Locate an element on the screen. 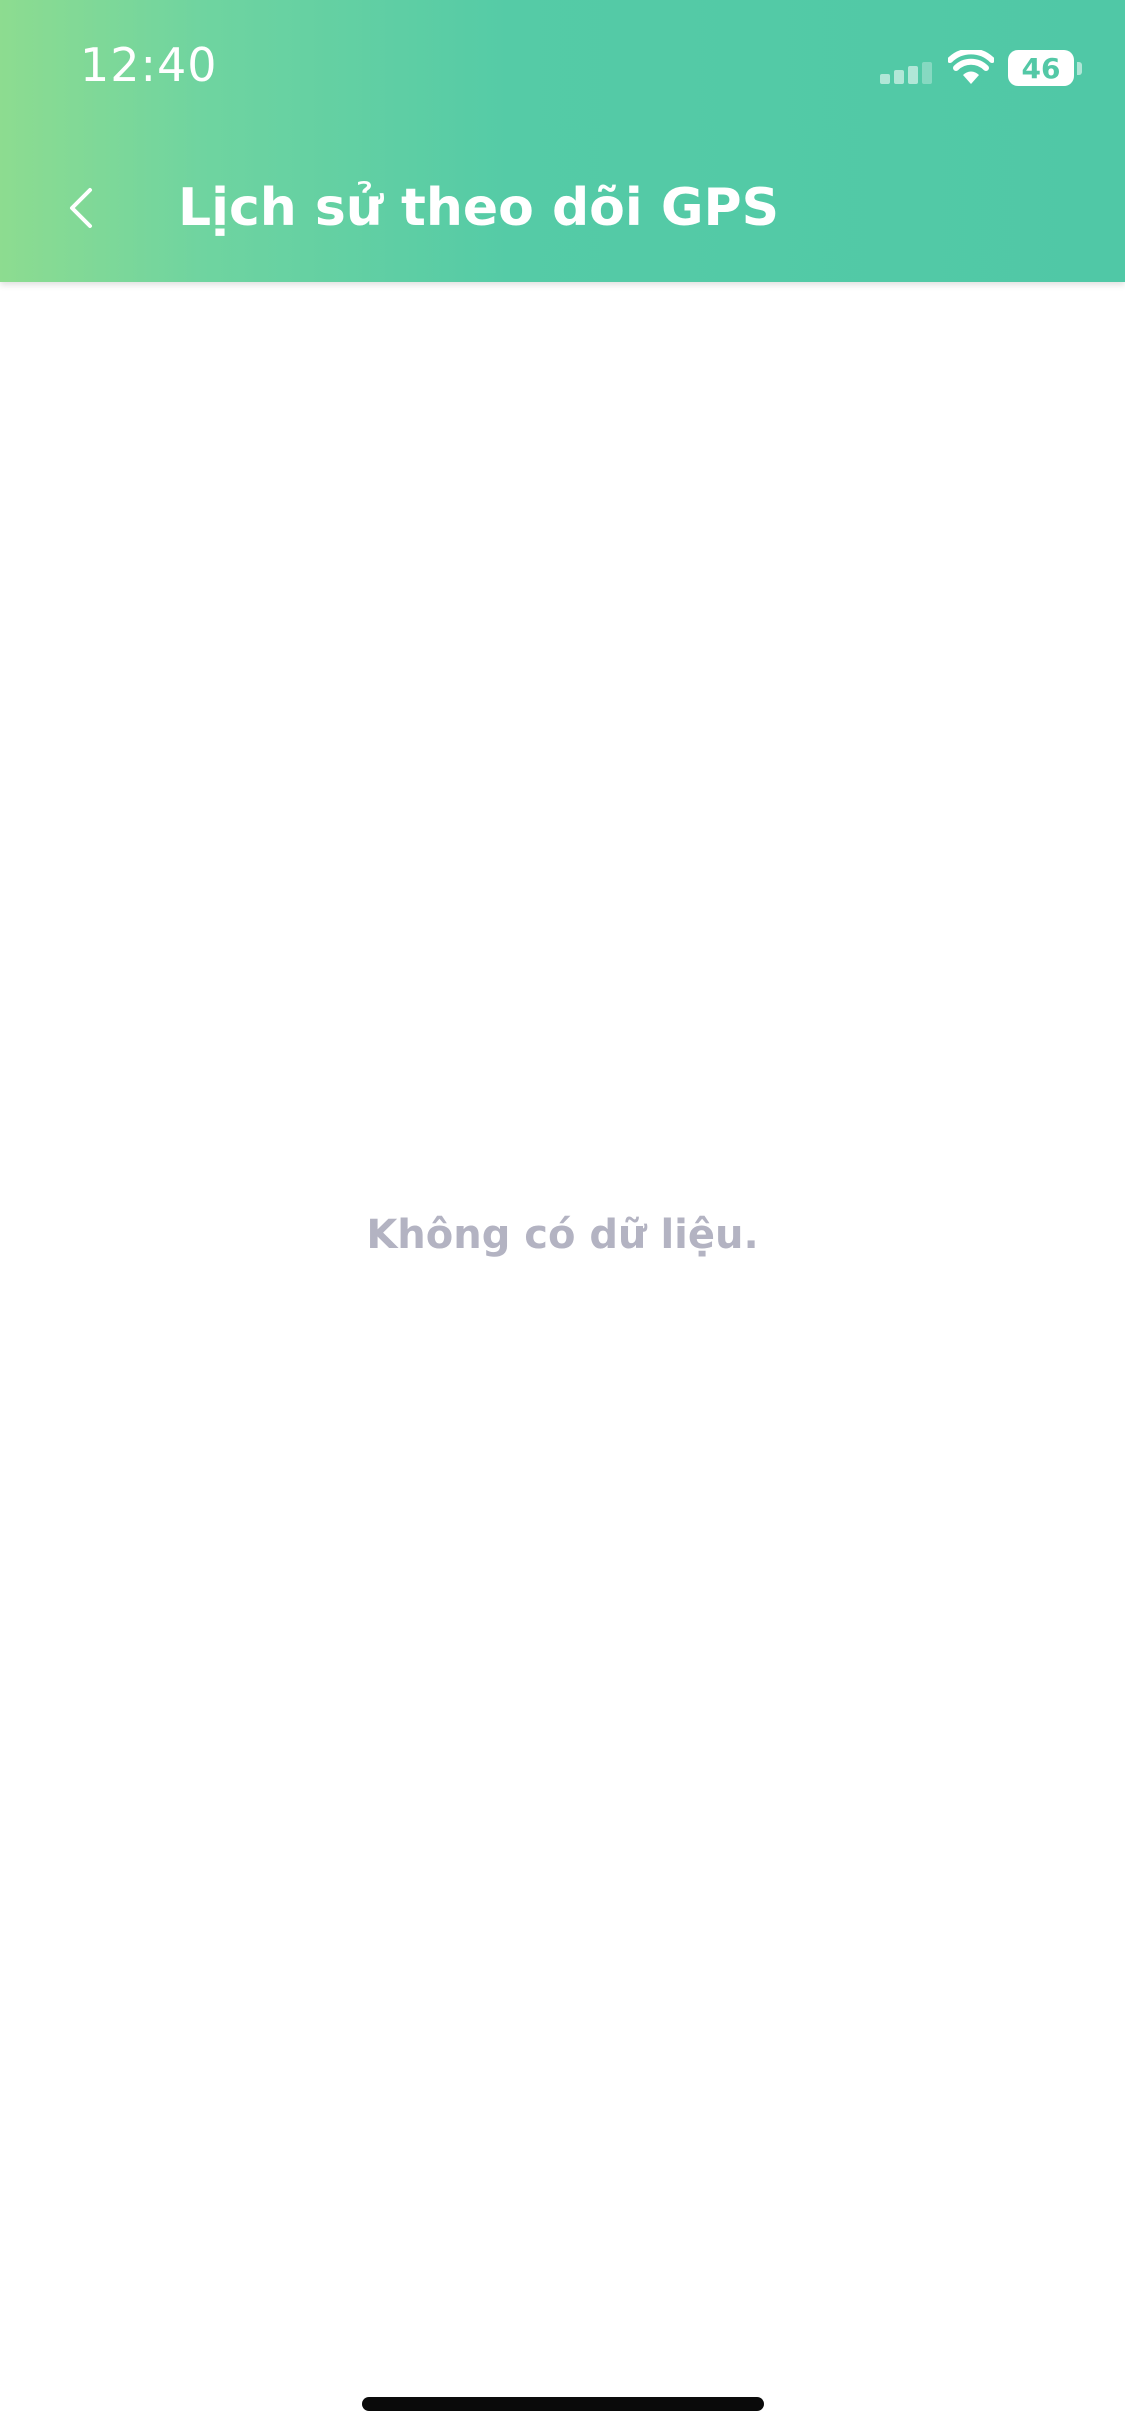 This screenshot has height=2436, width=1125. page-title: Lịch sử theo dõi GPS is located at coordinates (479, 208).